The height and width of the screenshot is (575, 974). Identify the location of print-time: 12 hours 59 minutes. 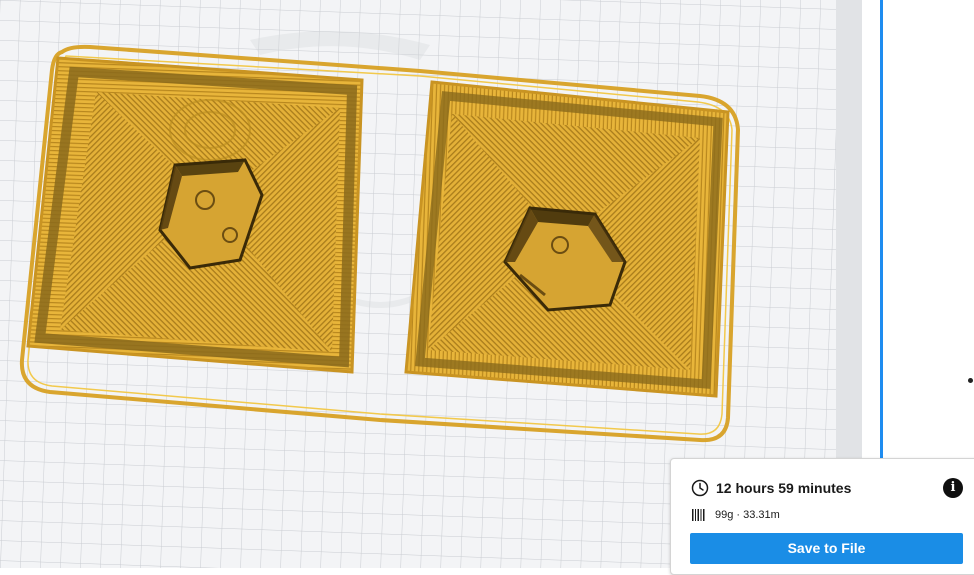
(784, 488).